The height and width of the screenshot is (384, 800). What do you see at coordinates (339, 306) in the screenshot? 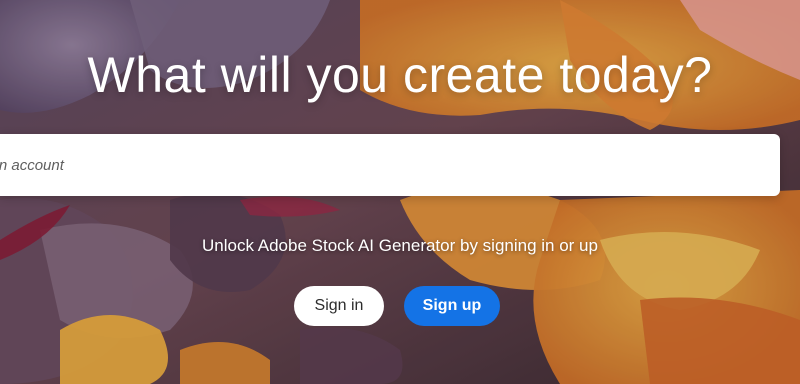
I see `sign-in-button: Sign in` at bounding box center [339, 306].